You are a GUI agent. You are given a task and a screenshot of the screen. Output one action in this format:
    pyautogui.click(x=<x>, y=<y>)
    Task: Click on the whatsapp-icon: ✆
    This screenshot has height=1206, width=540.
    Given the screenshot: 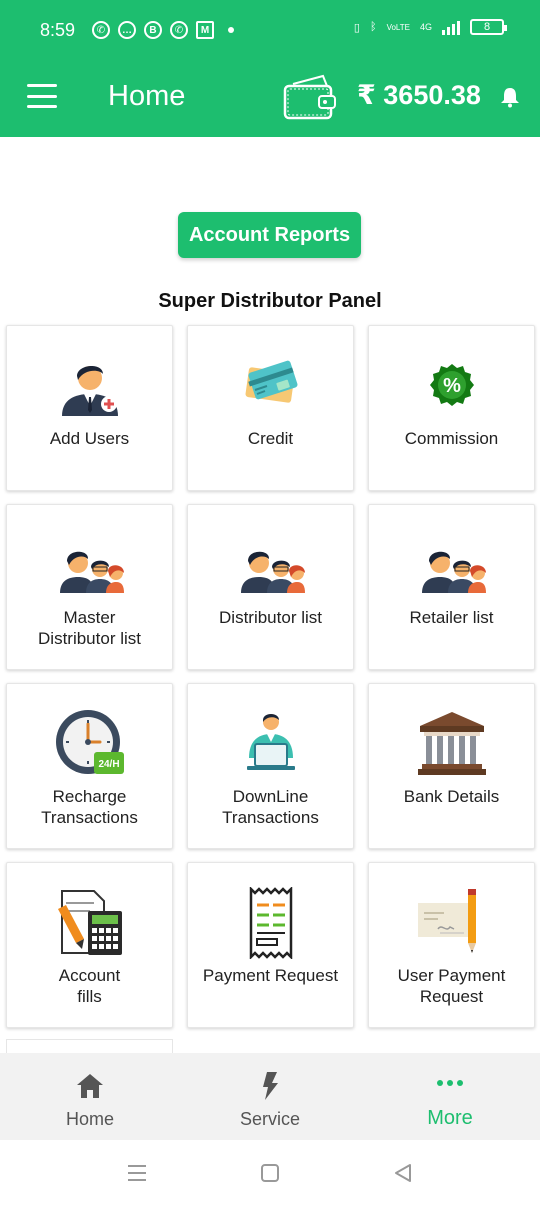 What is the action you would take?
    pyautogui.click(x=101, y=30)
    